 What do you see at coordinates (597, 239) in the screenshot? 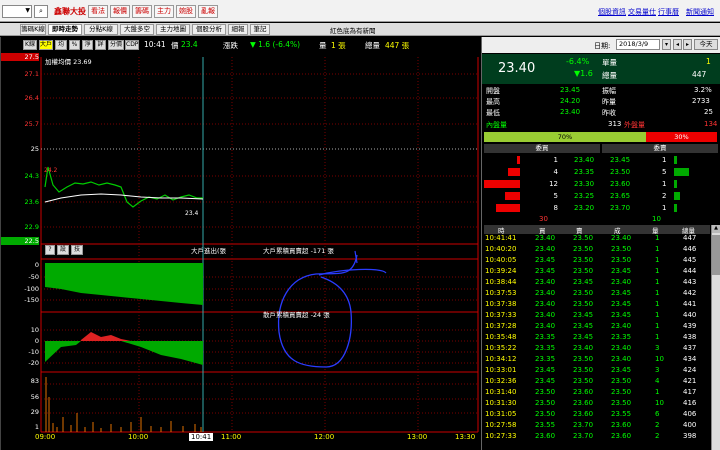
I see `tick-row: 10:41:41 23.40 23.50 23.40 1 447` at bounding box center [597, 239].